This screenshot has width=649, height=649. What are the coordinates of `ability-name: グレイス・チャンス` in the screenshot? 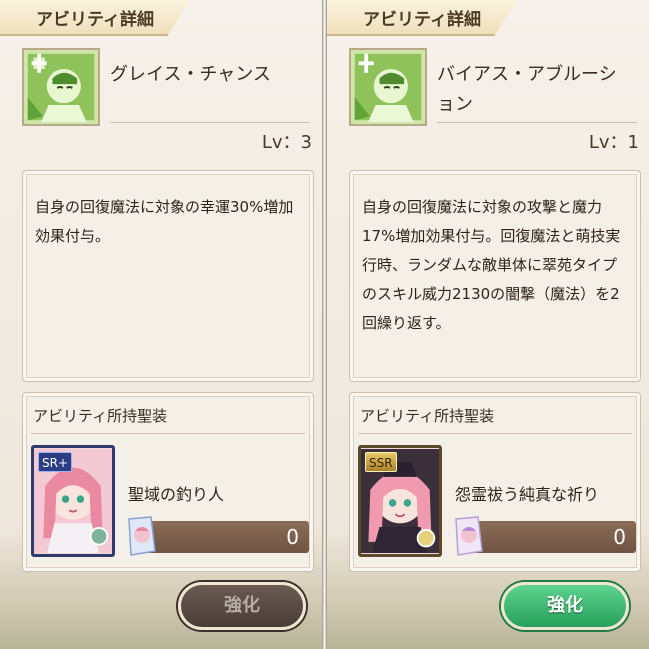 It's located at (190, 74).